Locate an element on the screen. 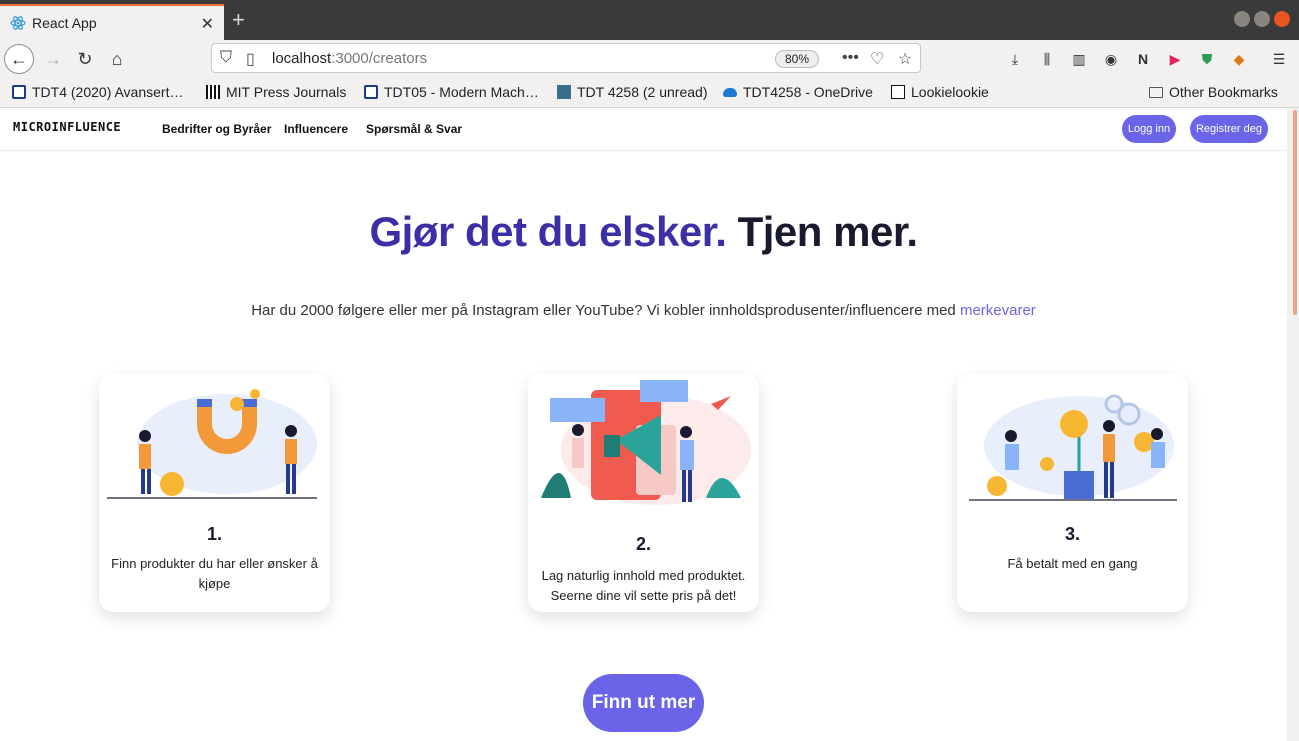 This screenshot has height=741, width=1299. nav-link-companies: Bedrifter og Byråer is located at coordinates (216, 129).